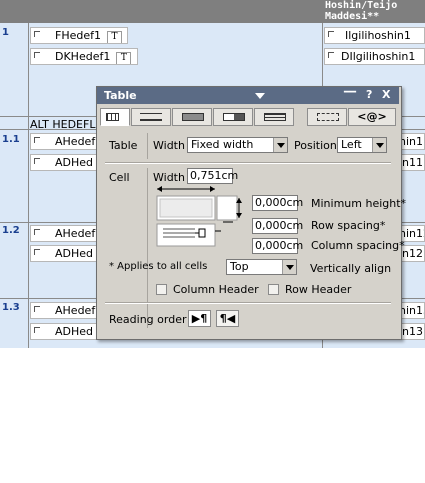 This screenshot has width=425, height=483. What do you see at coordinates (199, 318) in the screenshot?
I see `left-to-right-button: ▶¶` at bounding box center [199, 318].